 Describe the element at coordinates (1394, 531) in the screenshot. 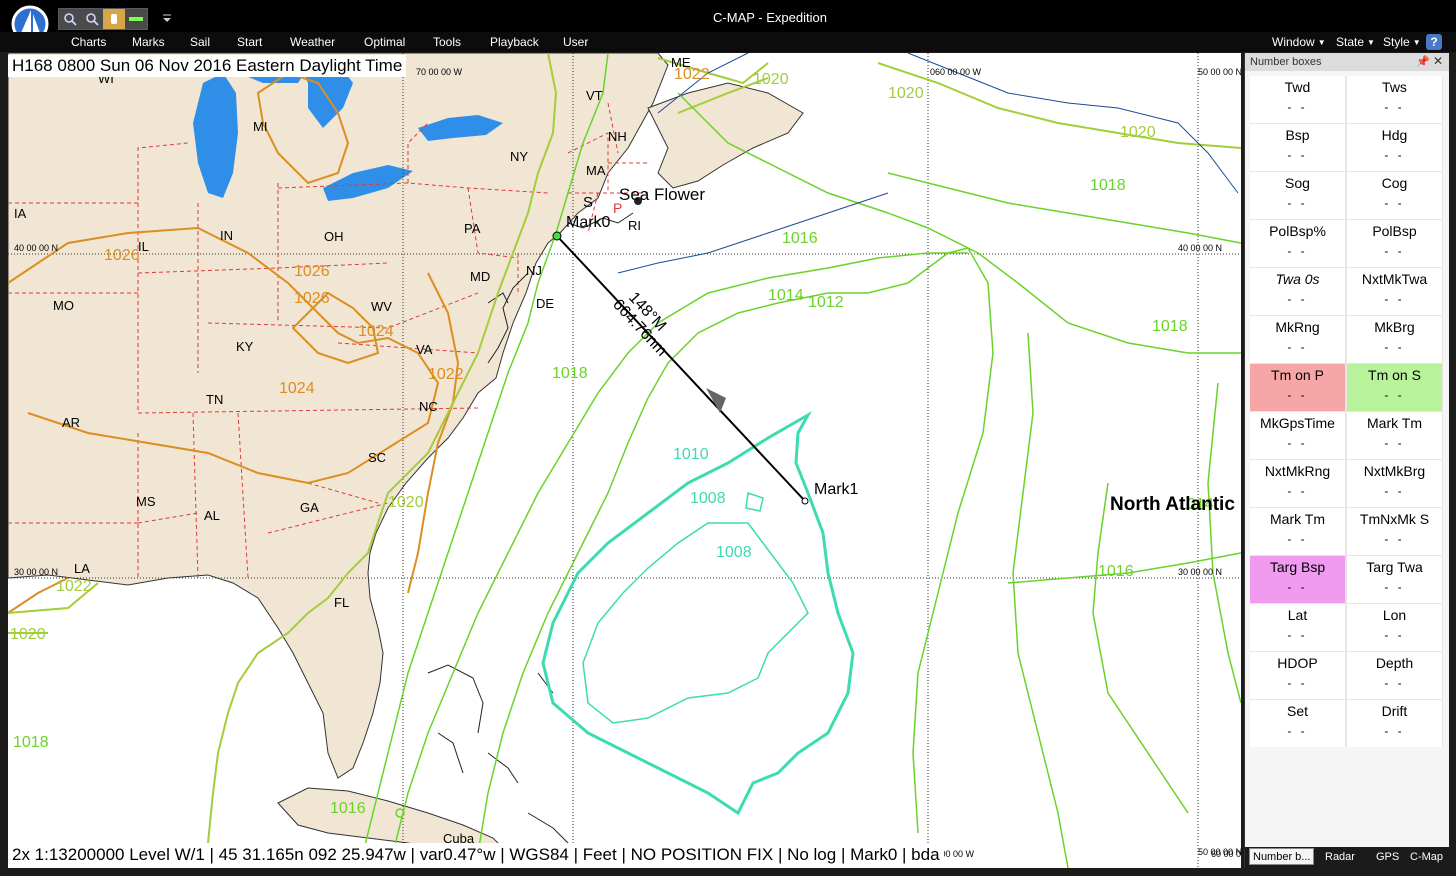

I see `number-box-tmnxmk-s: TmNxMk S - -` at that location.